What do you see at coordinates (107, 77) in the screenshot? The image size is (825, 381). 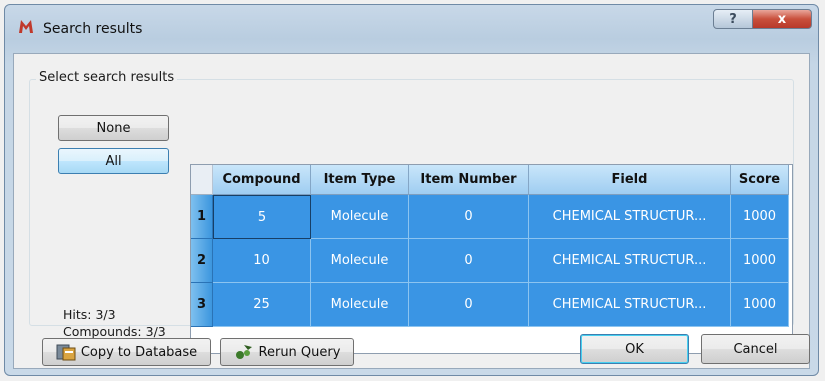 I see `group-label: Select search results` at bounding box center [107, 77].